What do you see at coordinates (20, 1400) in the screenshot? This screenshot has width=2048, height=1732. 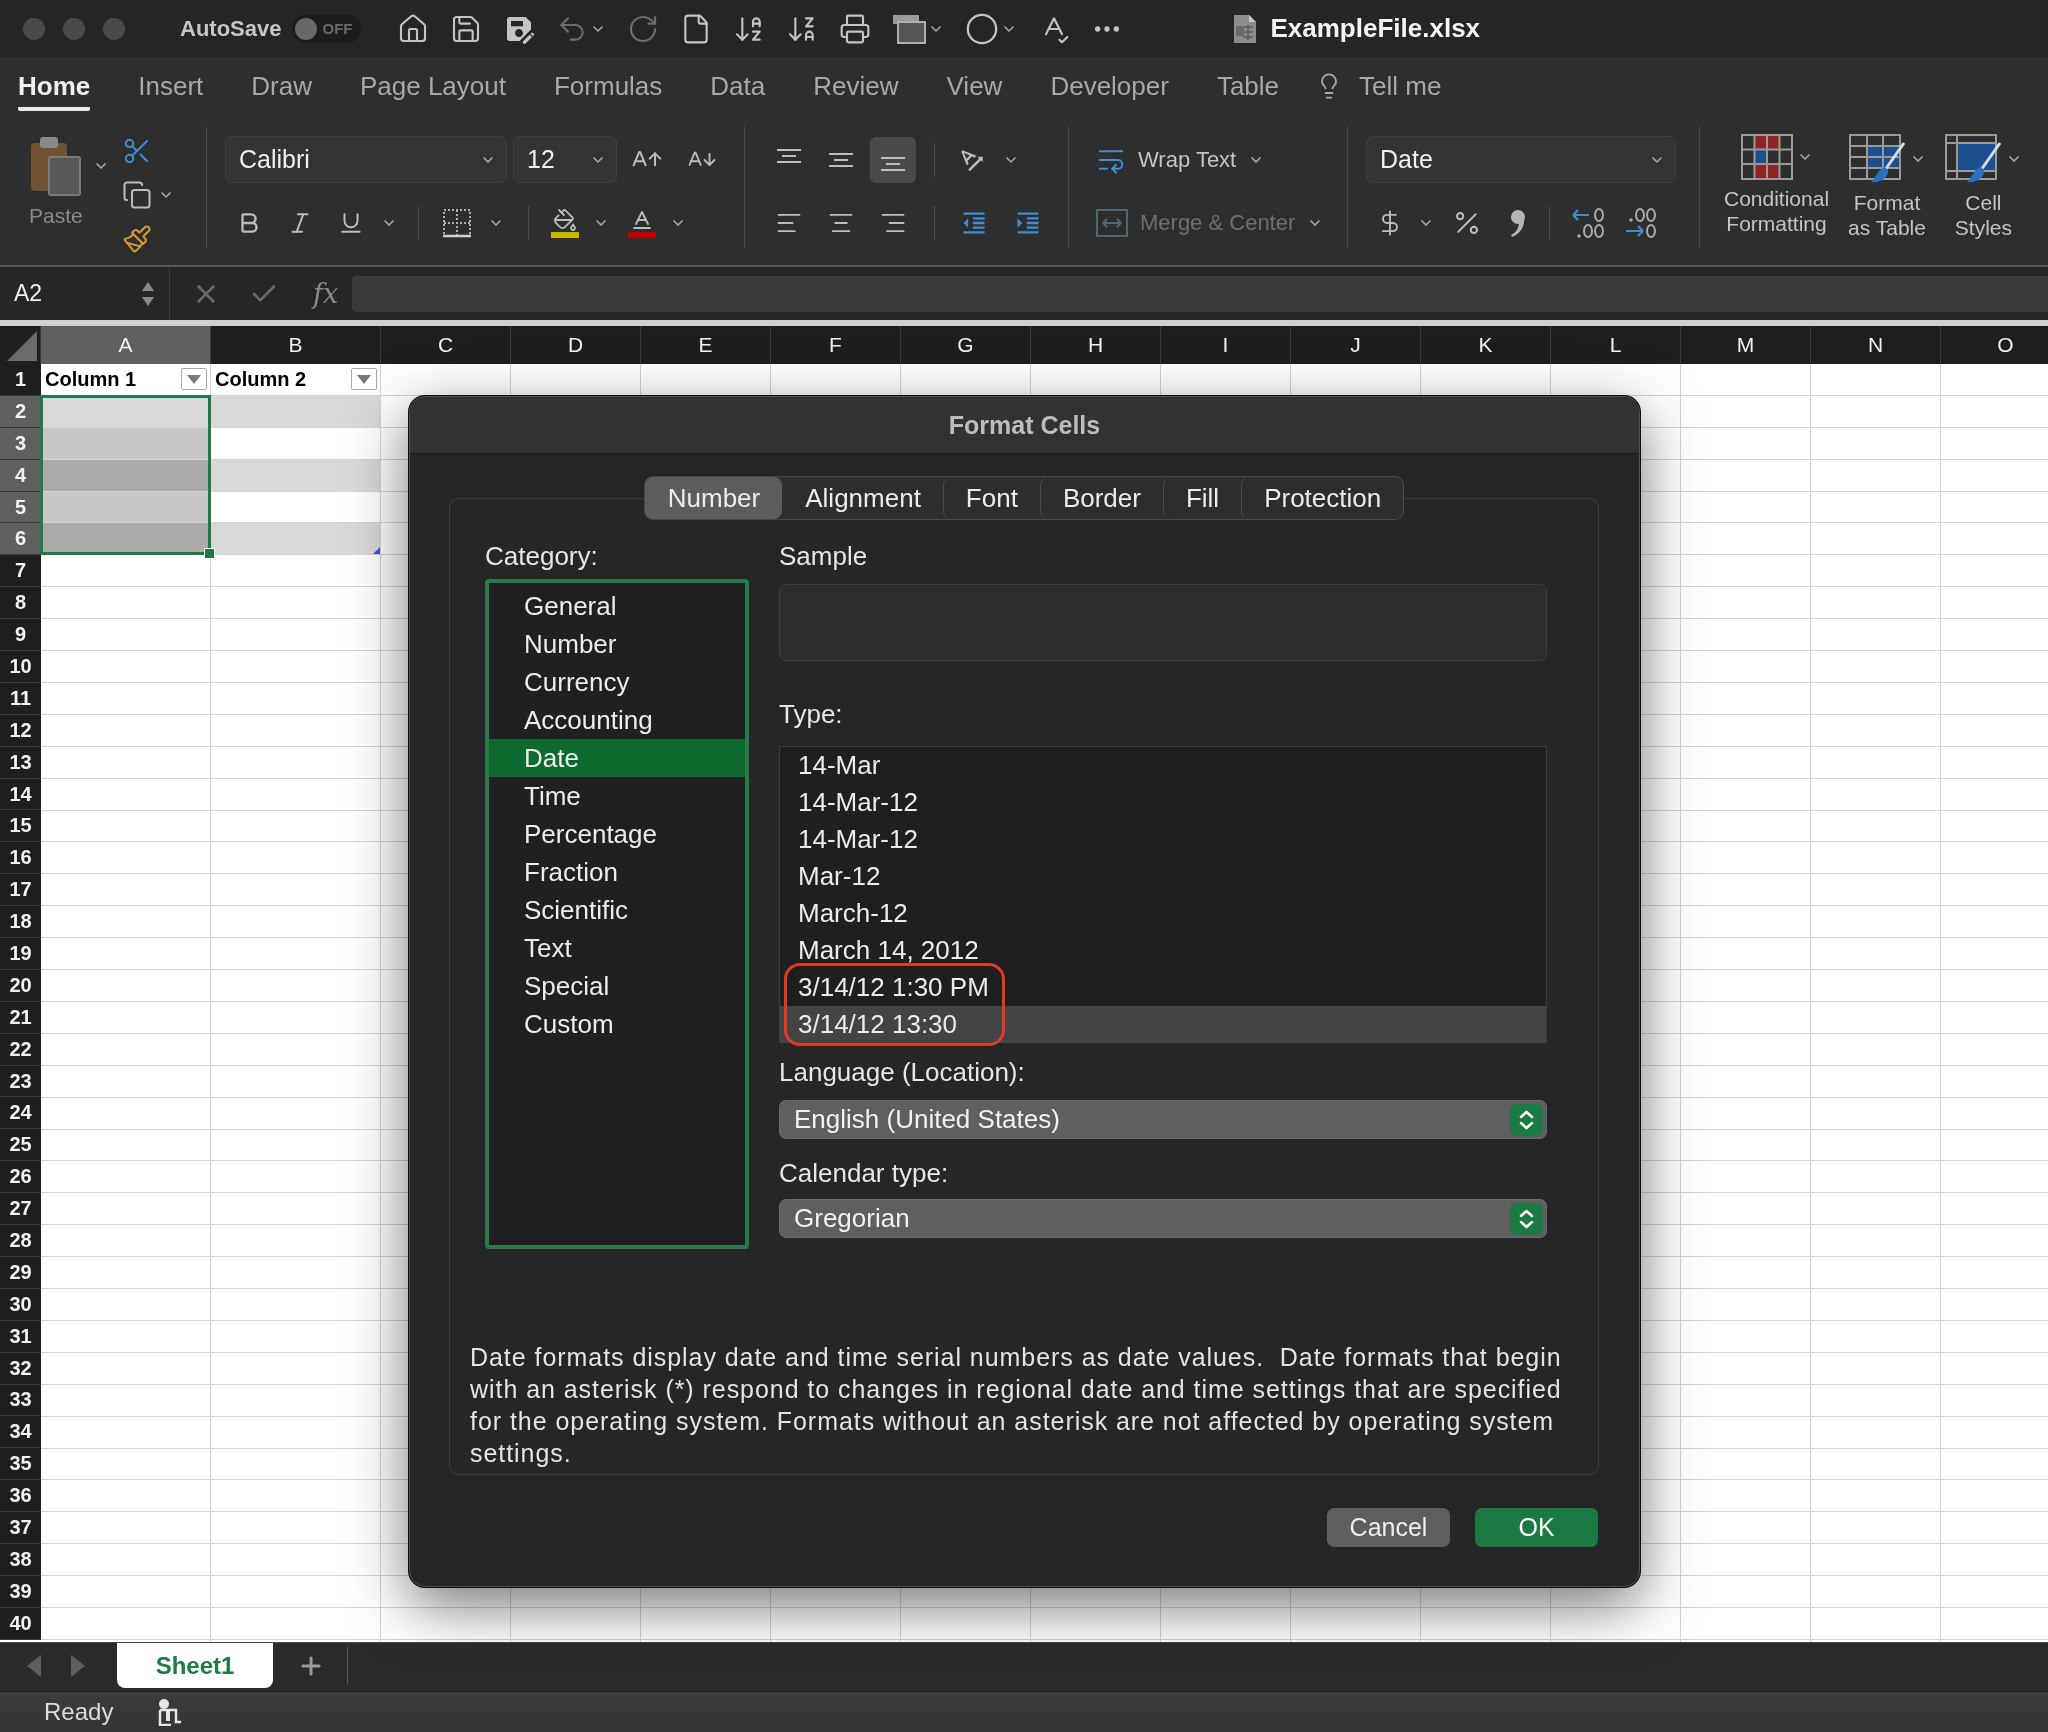 I see `row-header: 33` at bounding box center [20, 1400].